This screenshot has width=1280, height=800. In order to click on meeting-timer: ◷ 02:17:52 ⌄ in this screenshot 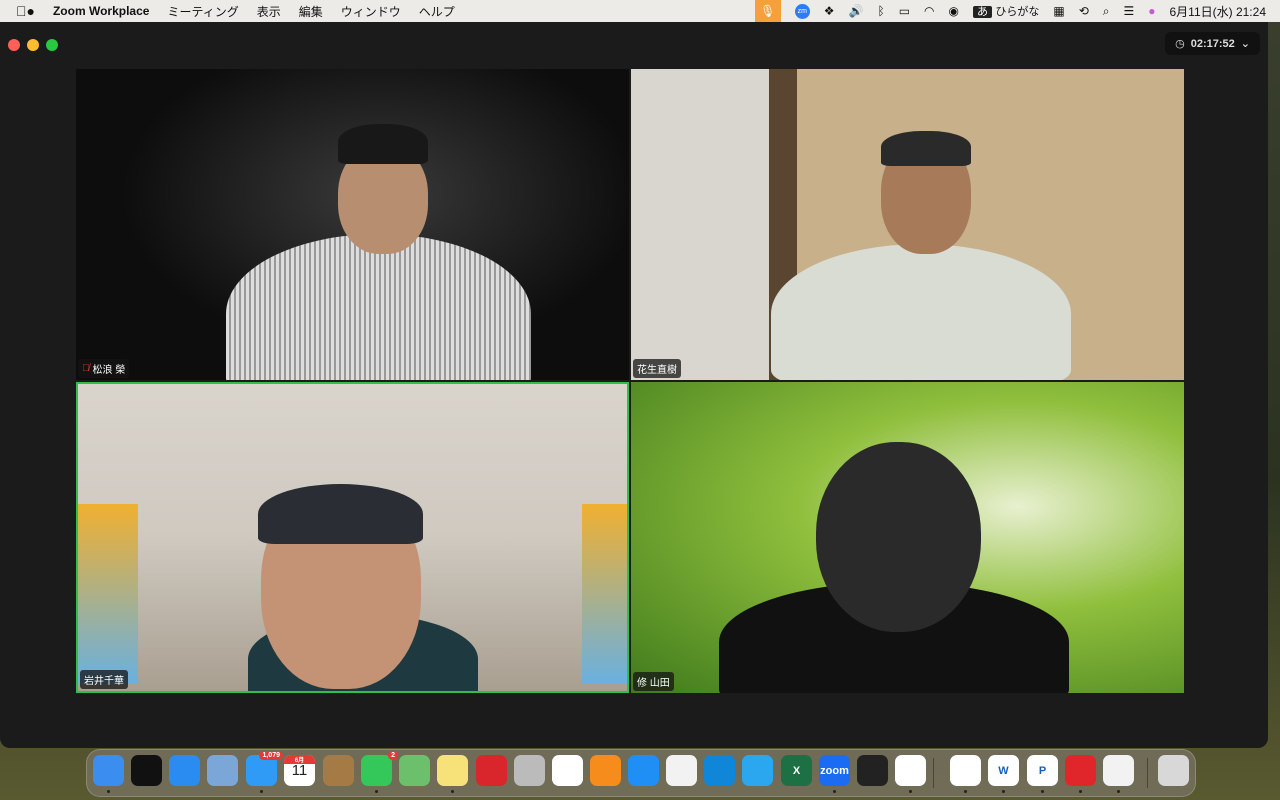, I will do `click(1212, 43)`.